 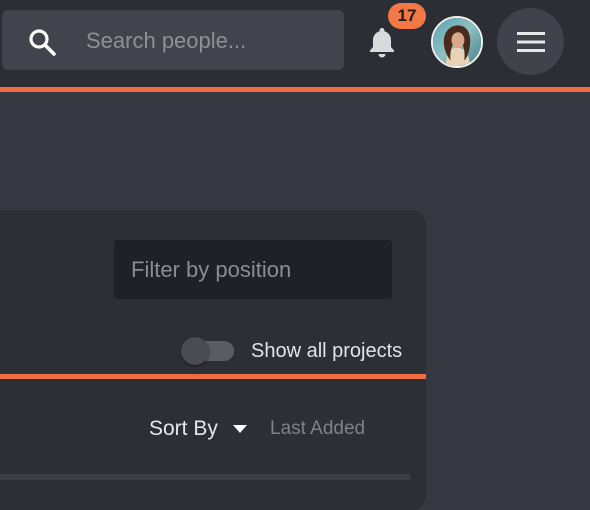 I want to click on sort-value: Last Added, so click(x=318, y=428).